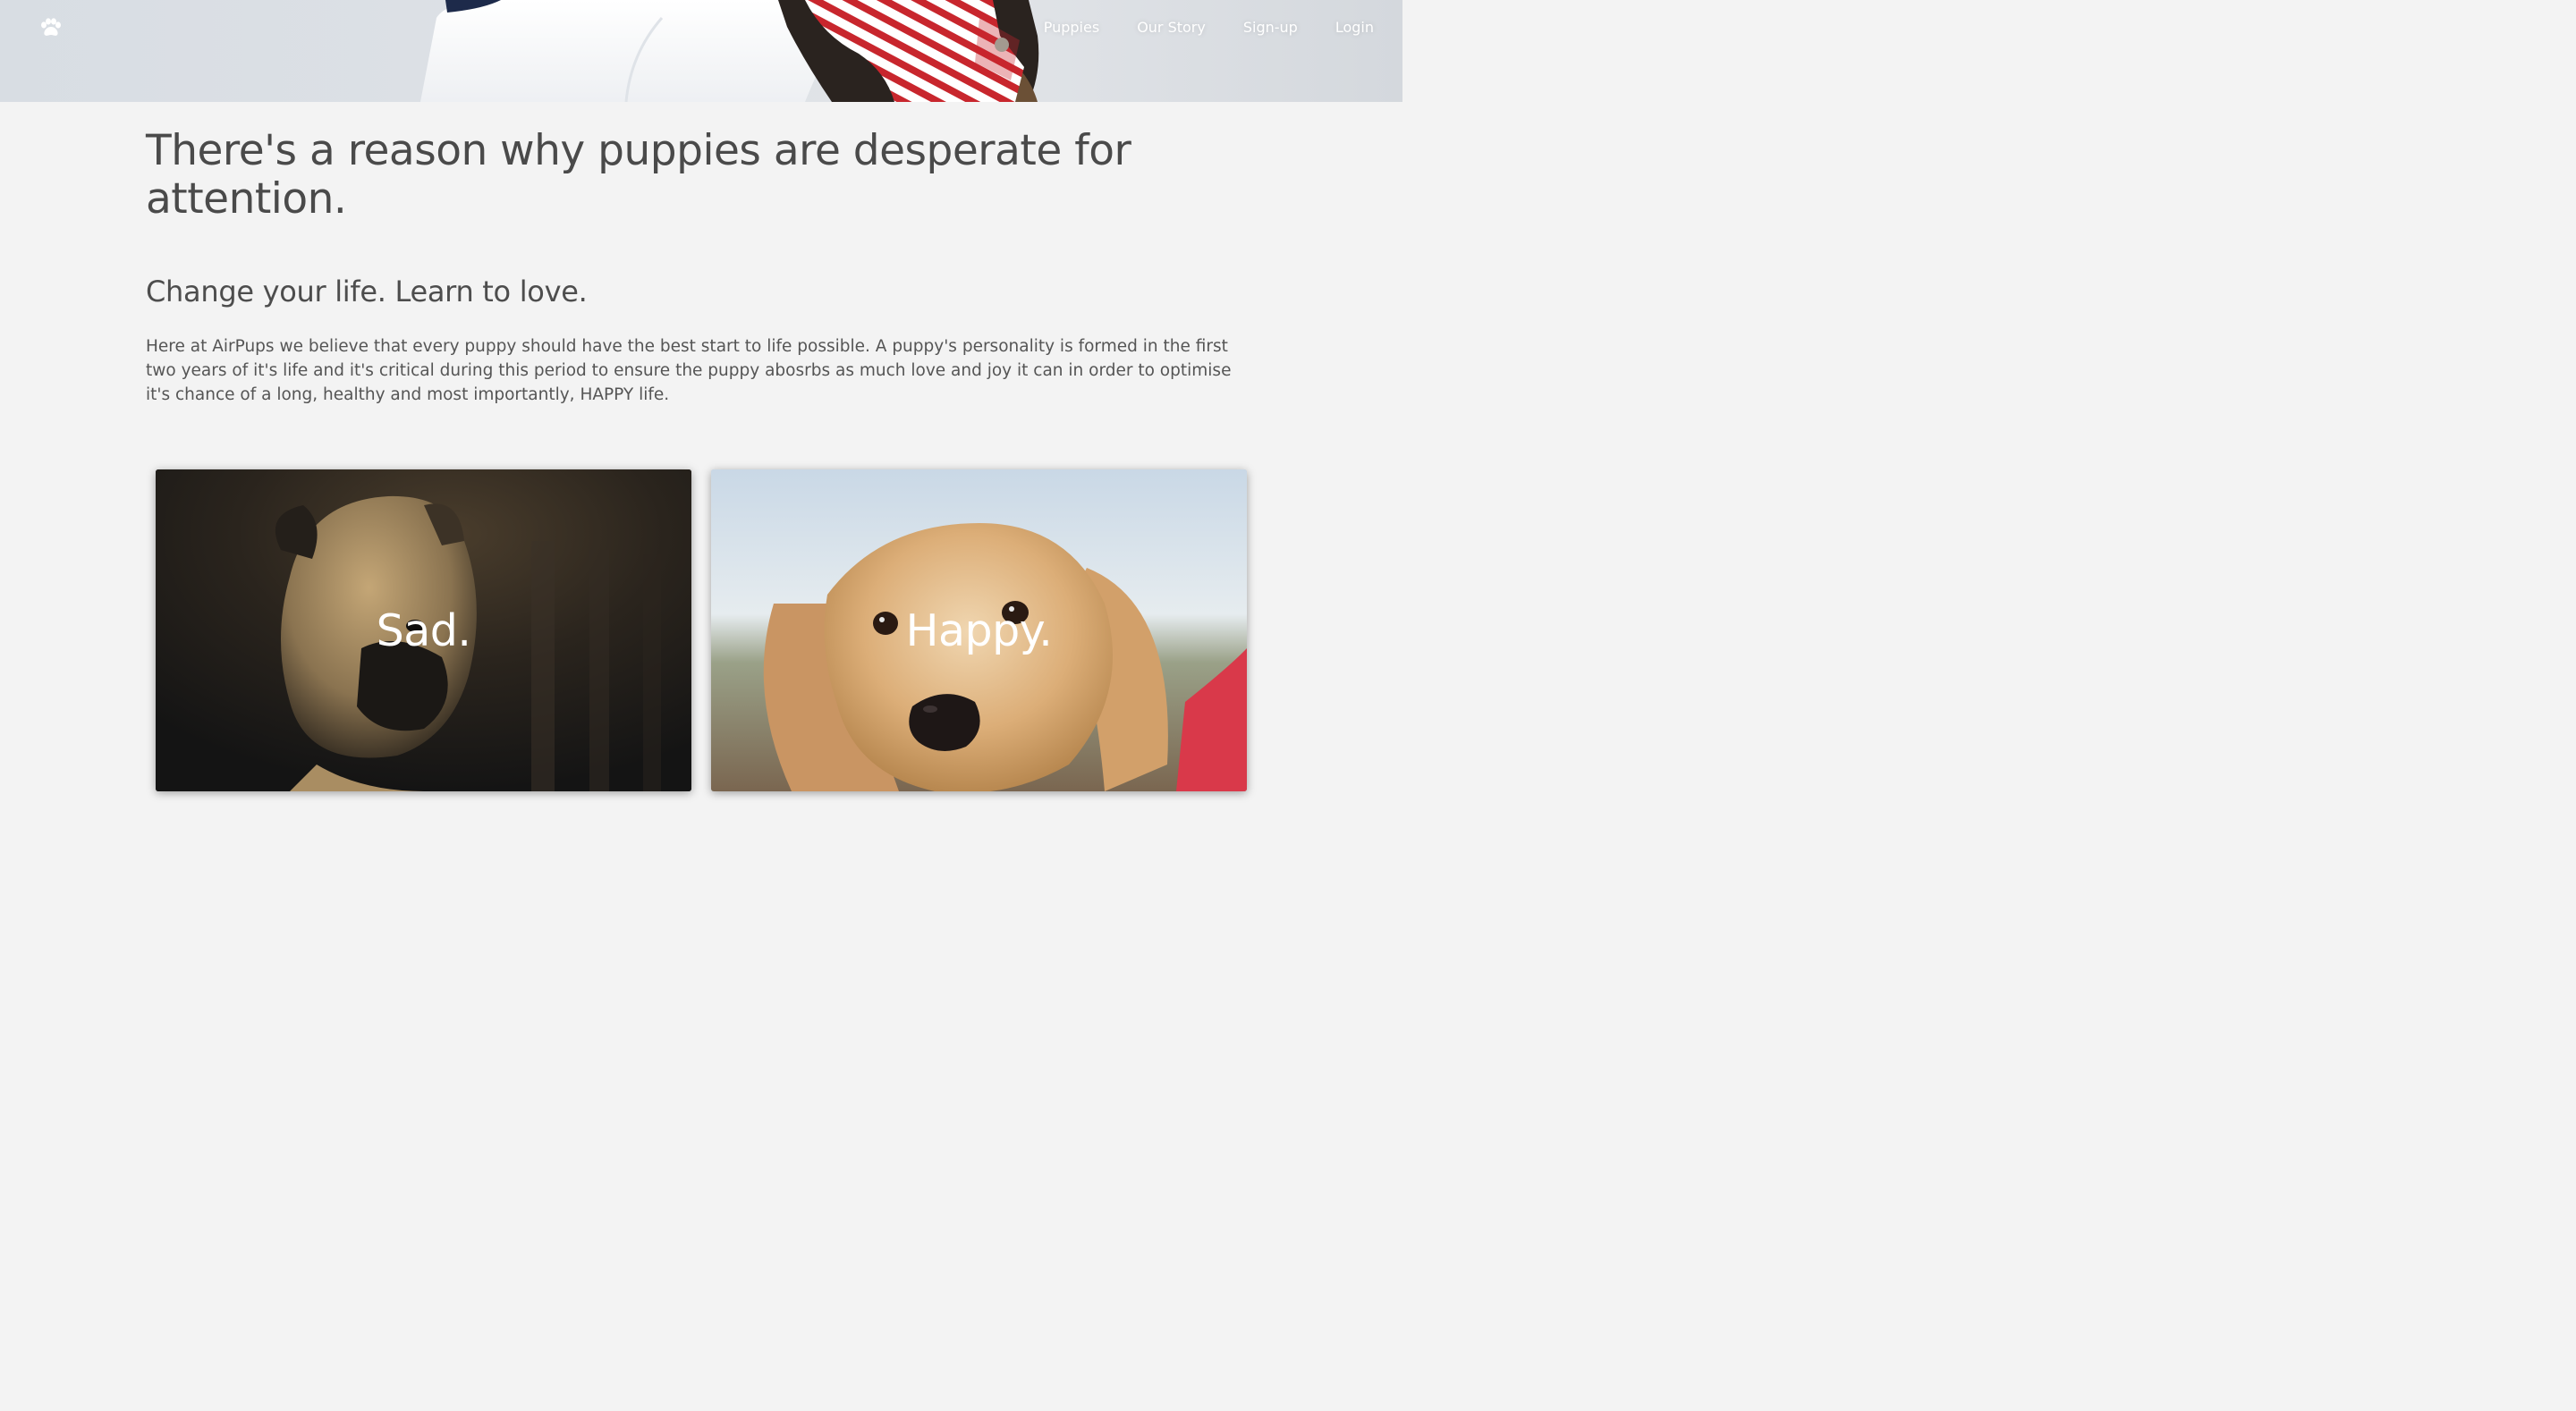 The height and width of the screenshot is (1411, 2576). What do you see at coordinates (1354, 28) in the screenshot?
I see `nav-link-login: Login` at bounding box center [1354, 28].